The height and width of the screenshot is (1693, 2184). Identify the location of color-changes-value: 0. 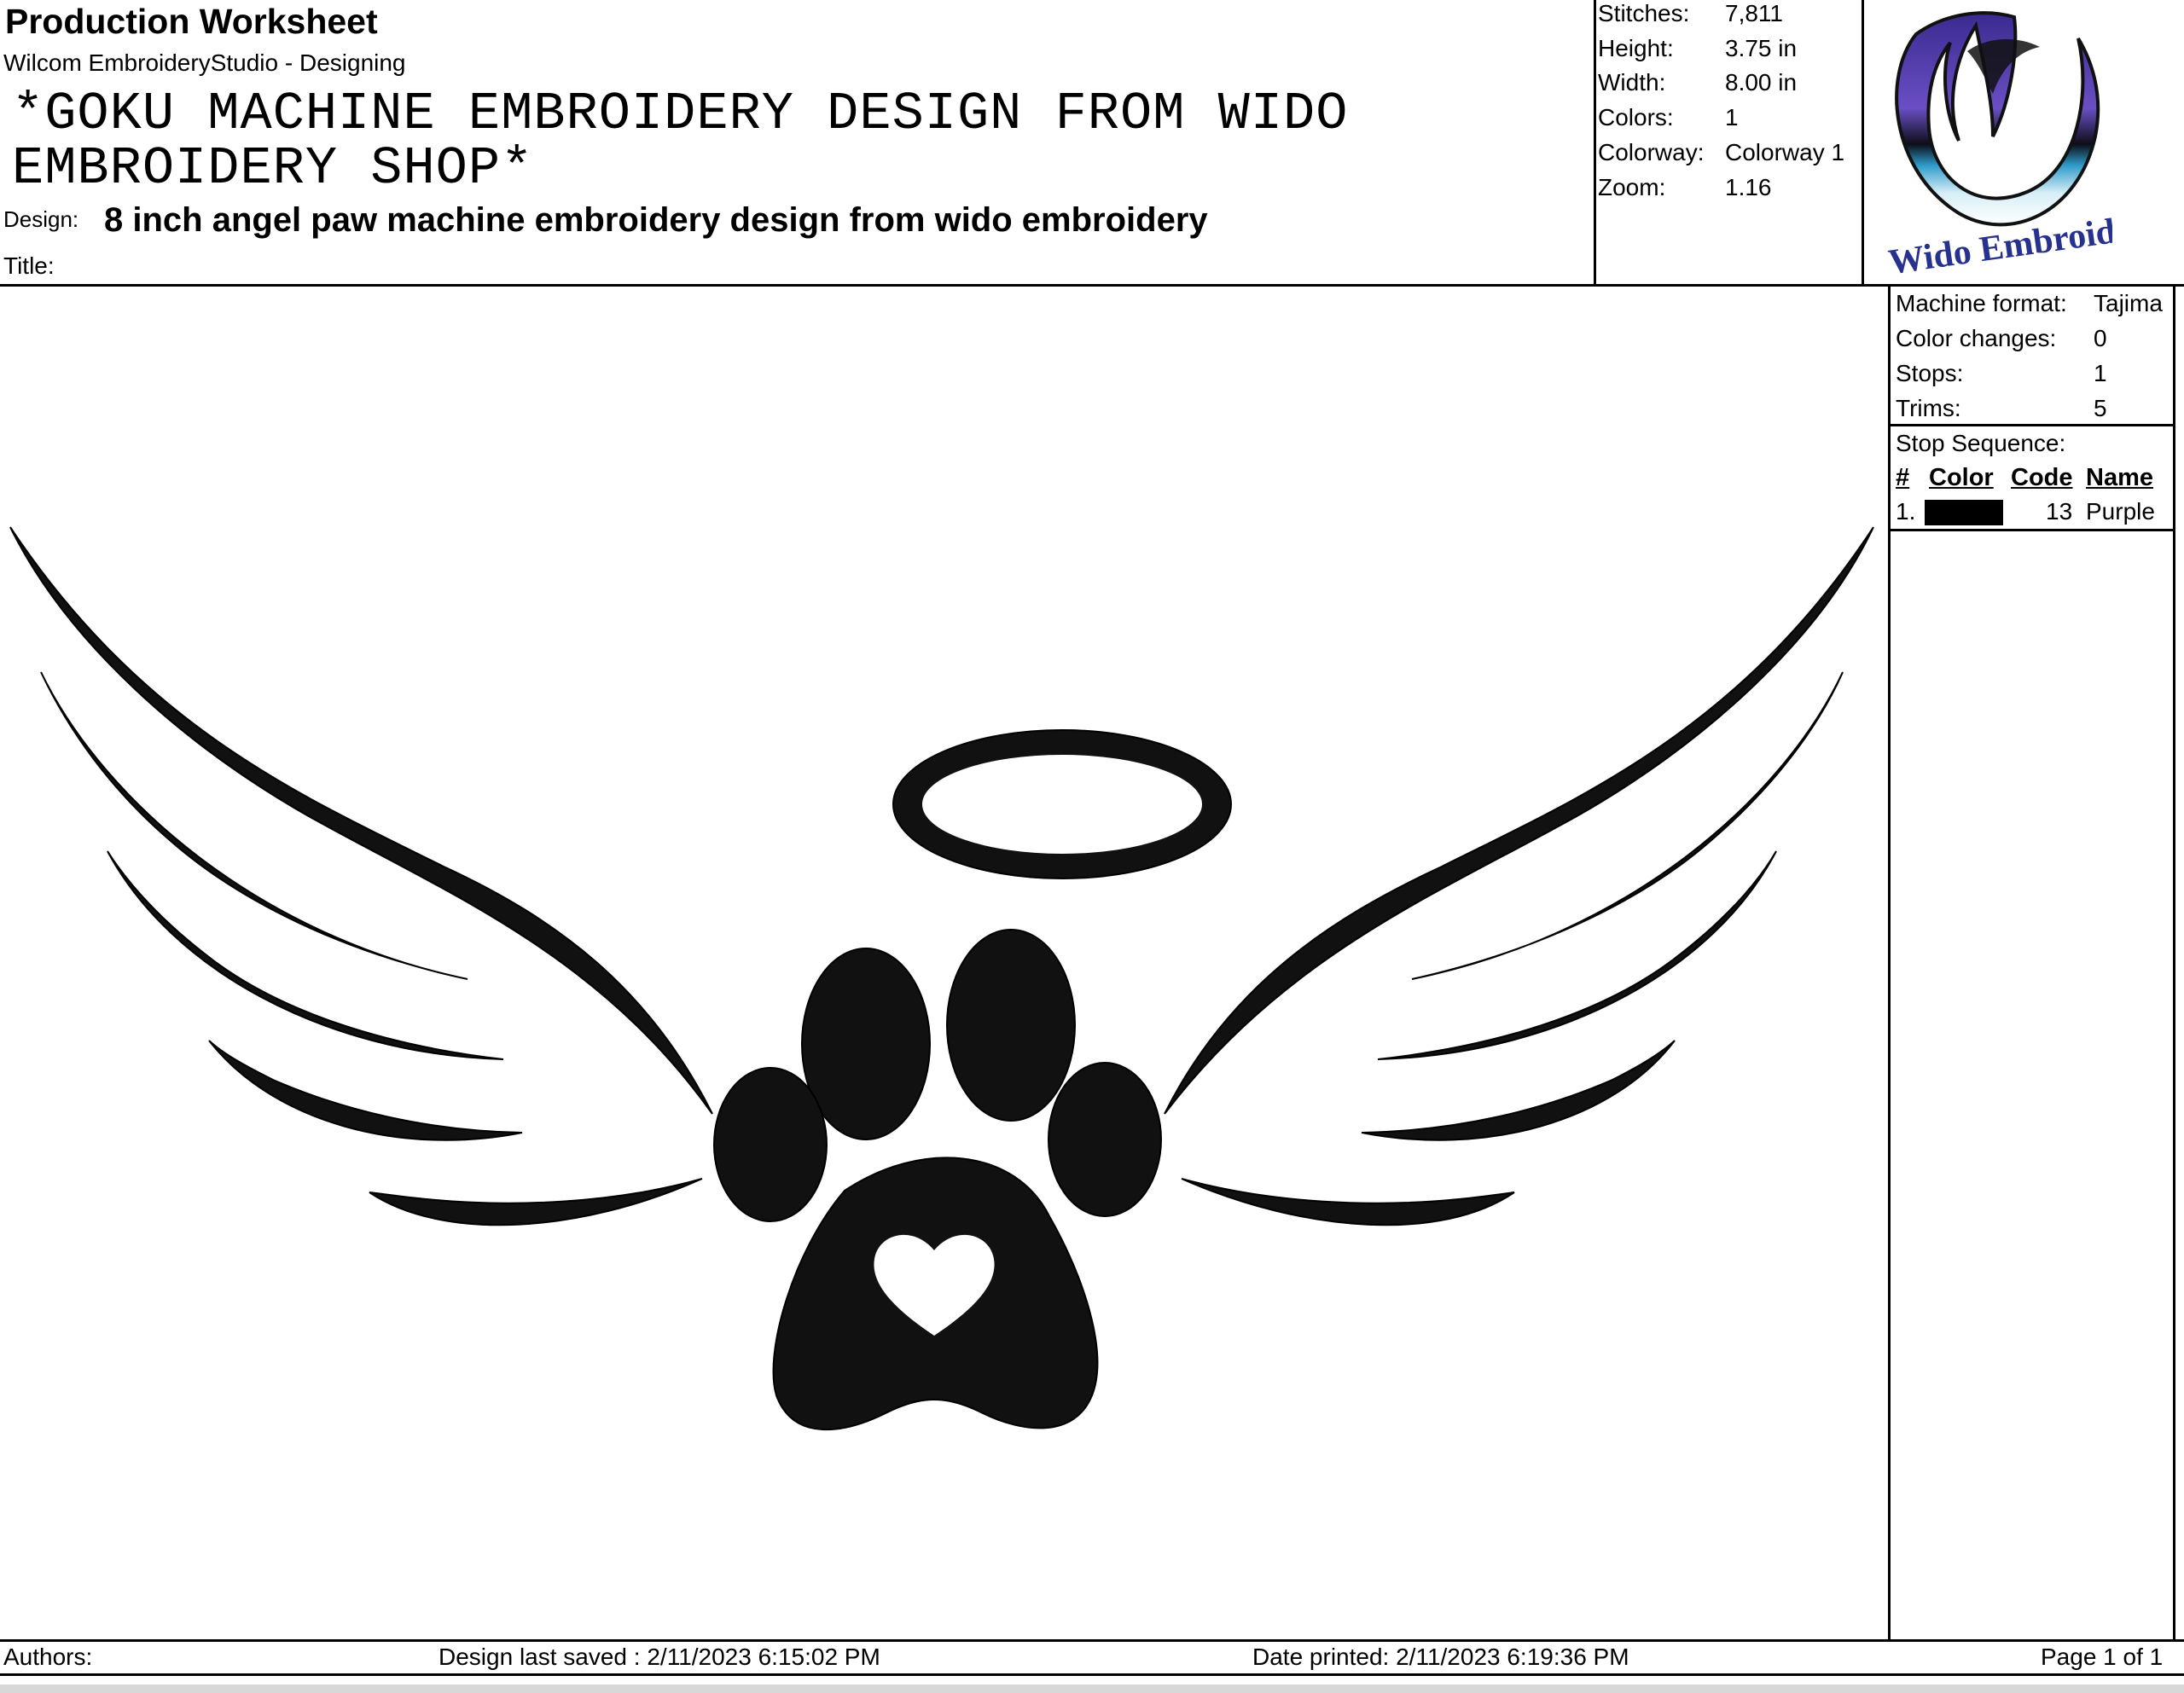
(2100, 338).